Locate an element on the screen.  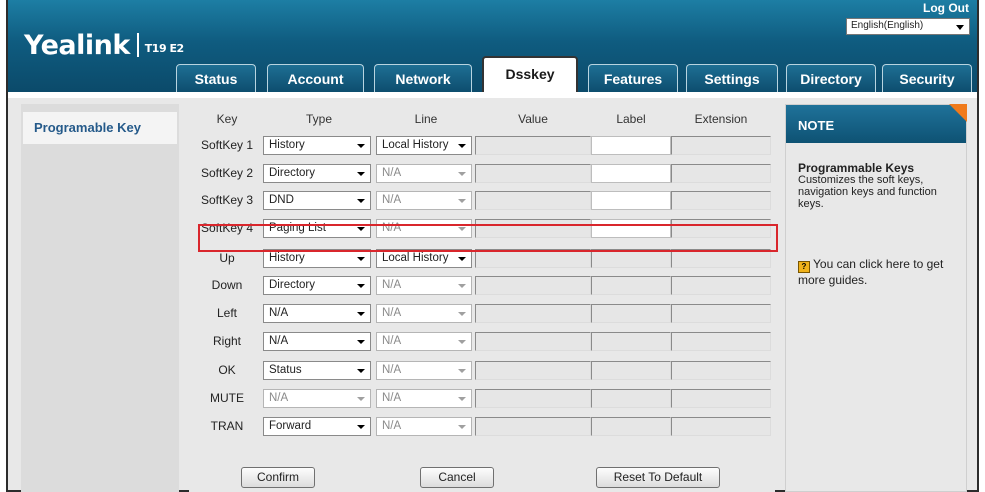
help-book-icon: ? is located at coordinates (804, 267).